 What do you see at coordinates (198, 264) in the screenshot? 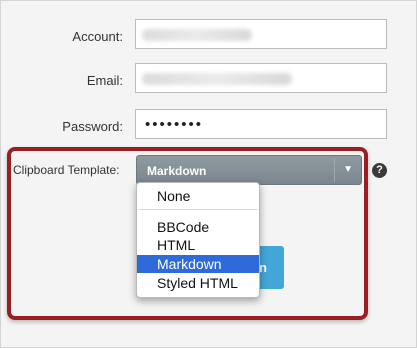
I see `option-markdown: Markdown` at bounding box center [198, 264].